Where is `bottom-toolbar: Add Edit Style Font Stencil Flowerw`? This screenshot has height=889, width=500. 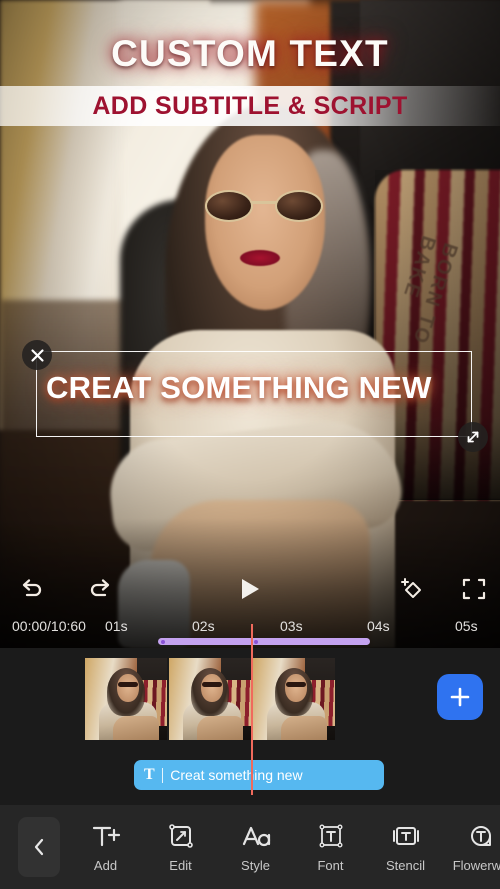 bottom-toolbar: Add Edit Style Font Stencil Flowerw is located at coordinates (250, 847).